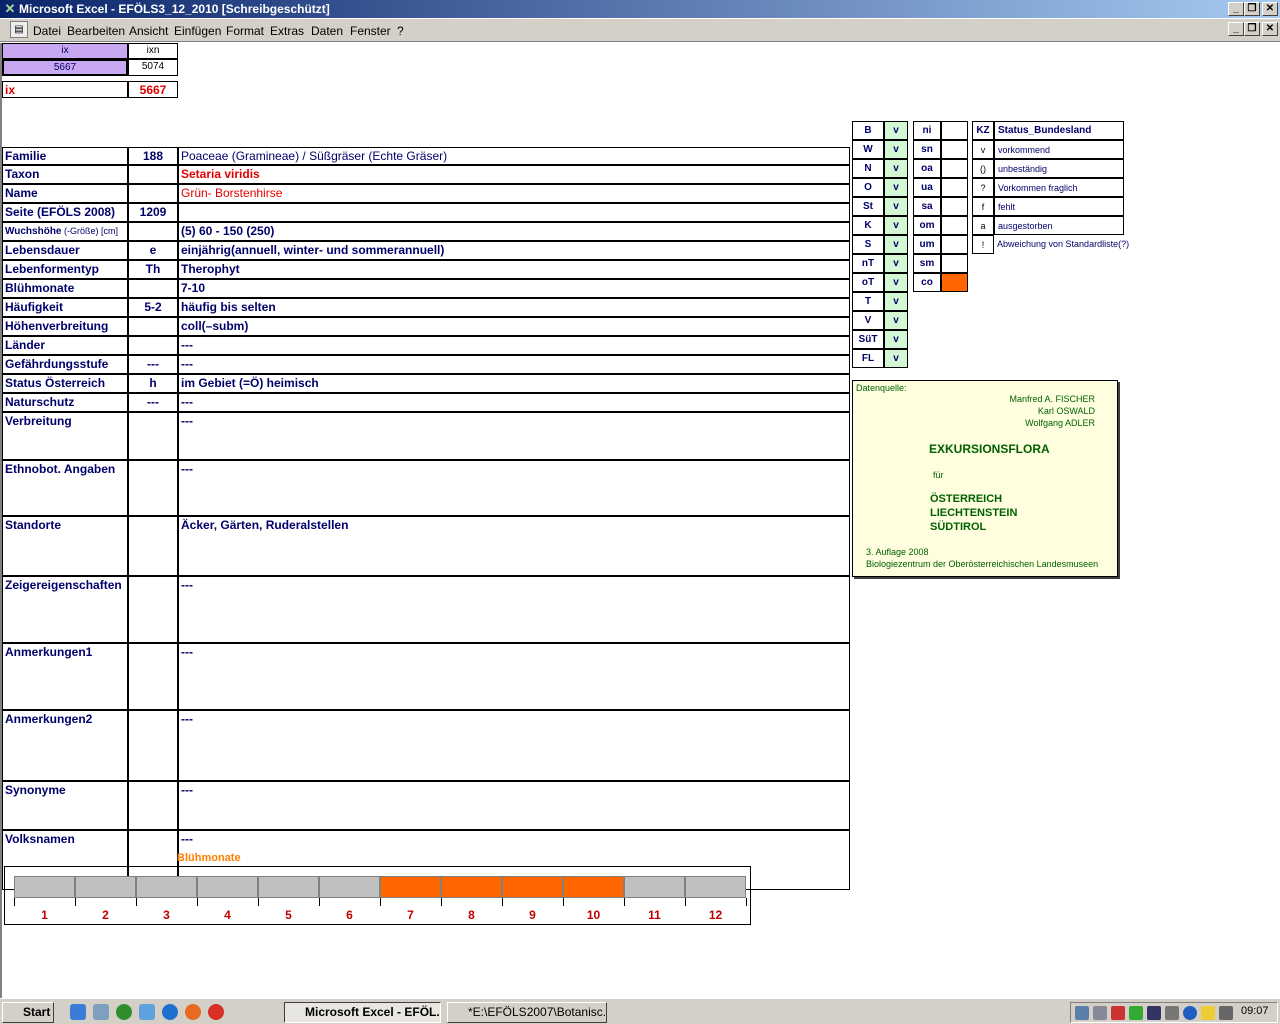  What do you see at coordinates (153, 269) in the screenshot?
I see `field-code: Th` at bounding box center [153, 269].